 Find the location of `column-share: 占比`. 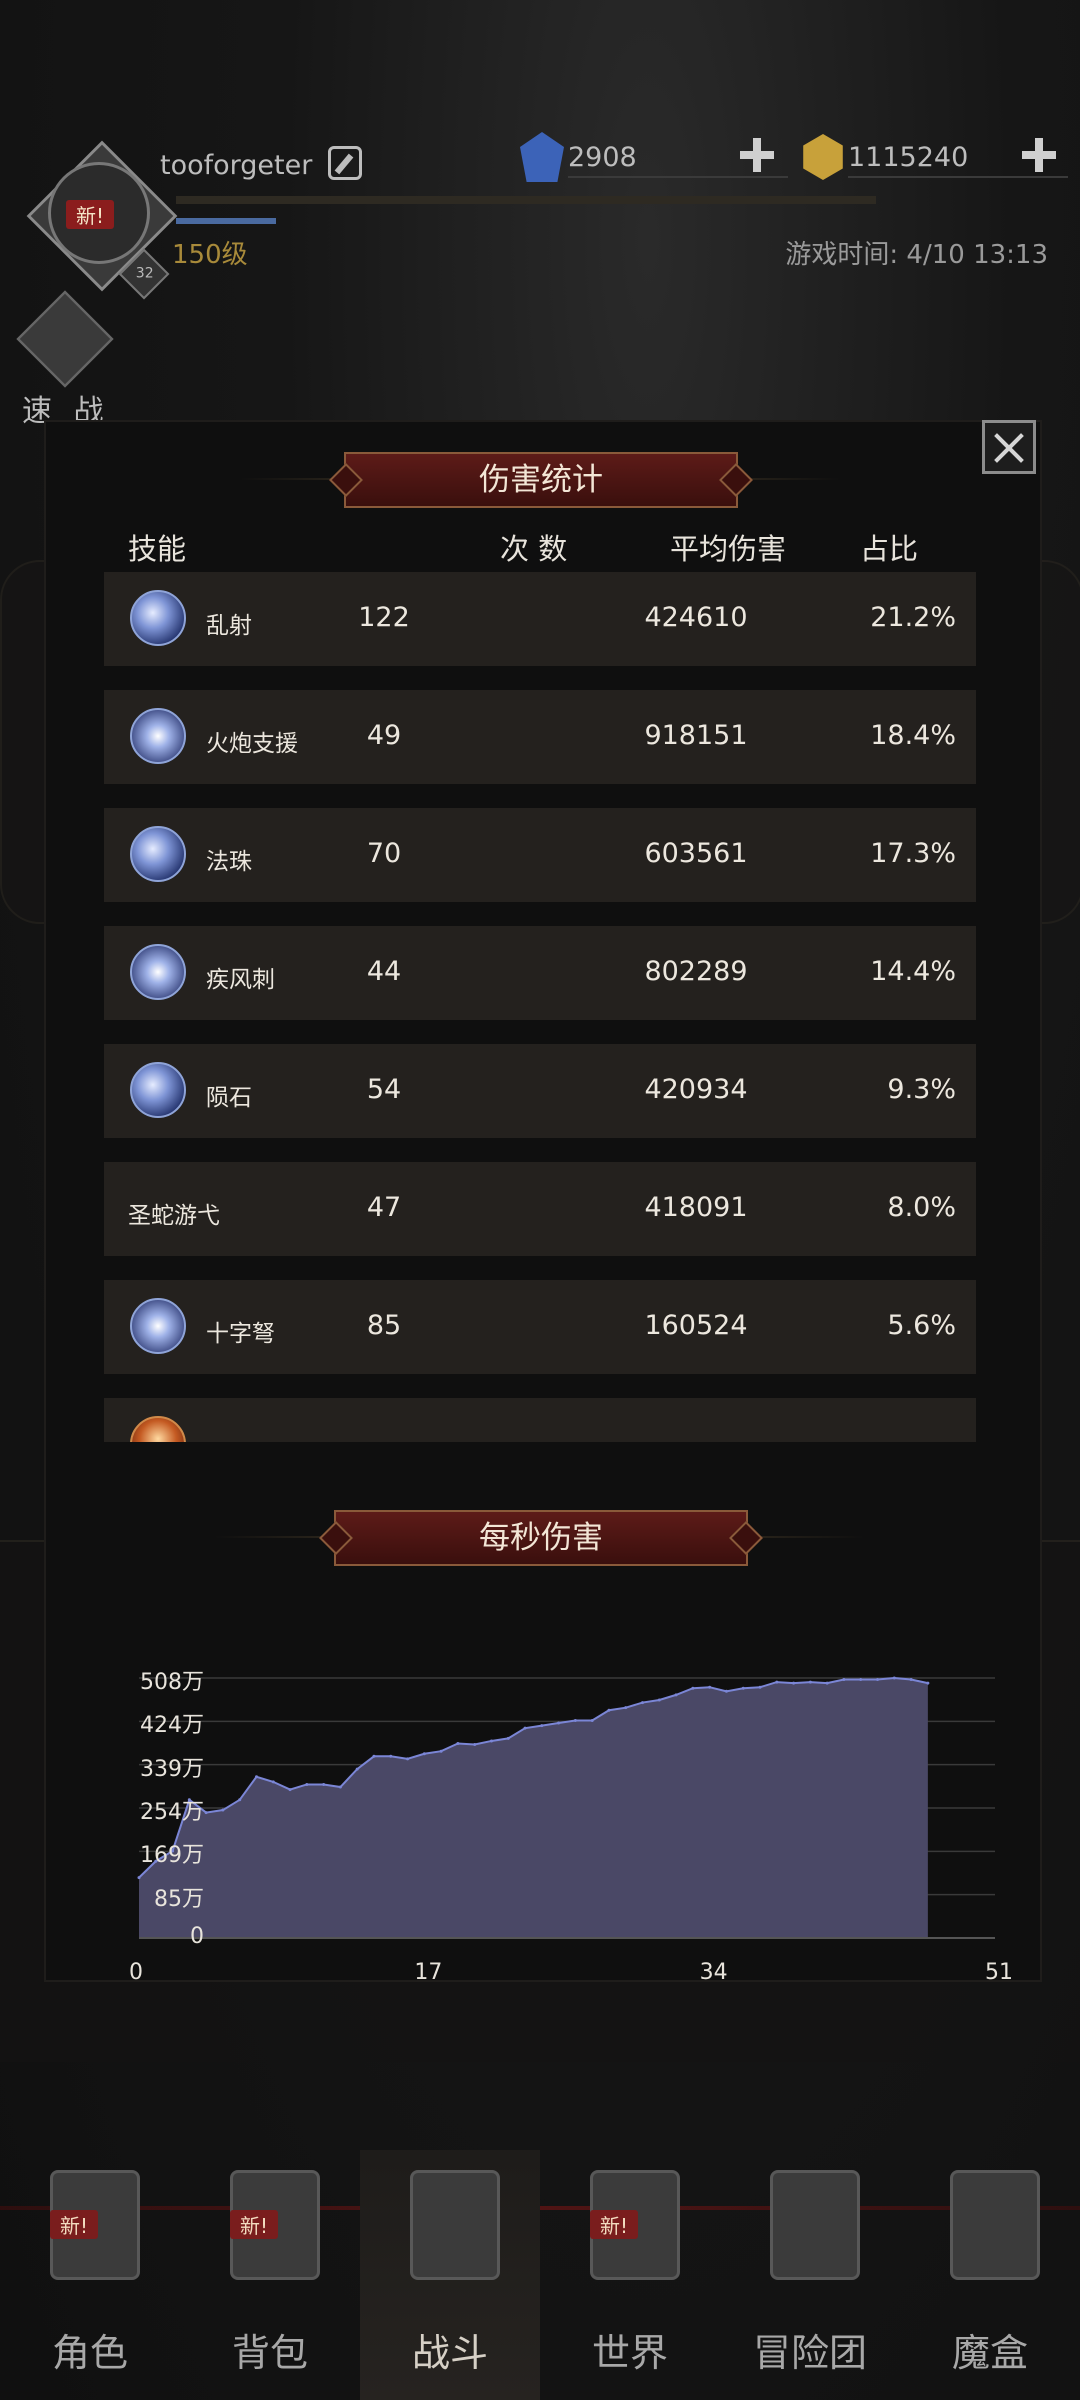

column-share: 占比 is located at coordinates (889, 549).